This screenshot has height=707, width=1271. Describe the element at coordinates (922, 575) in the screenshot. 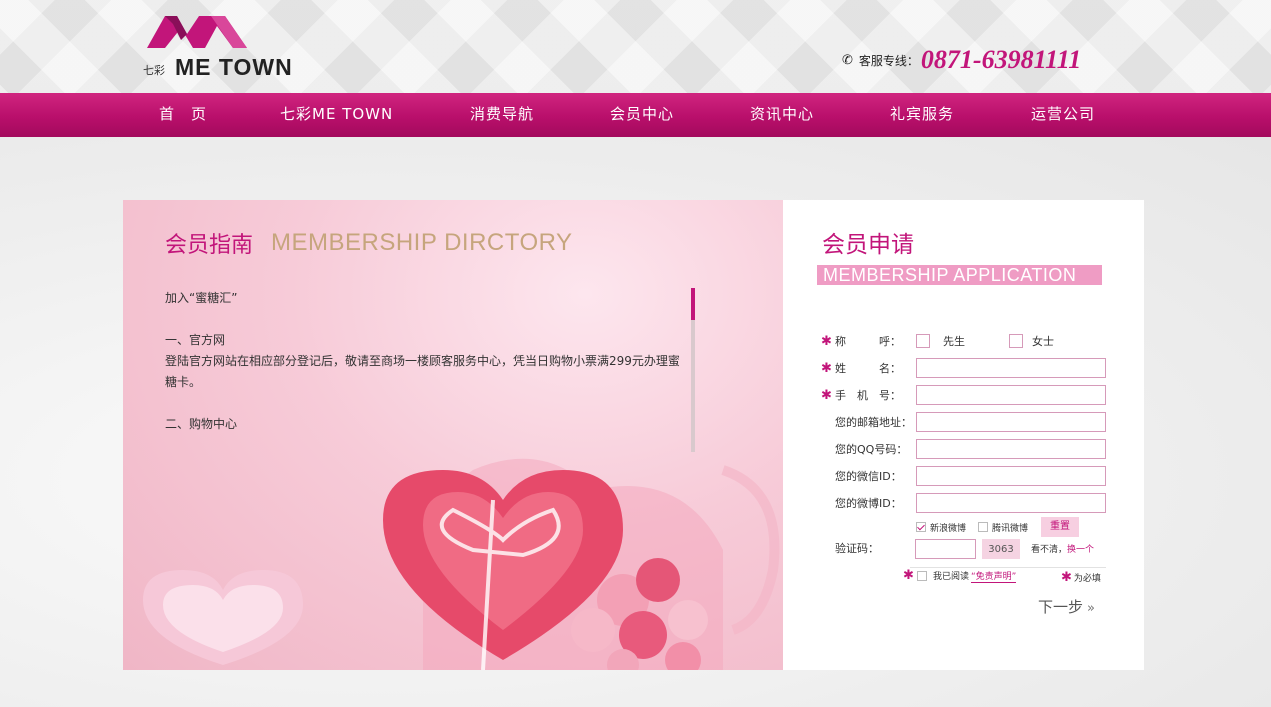

I see `agree-checkbox` at that location.